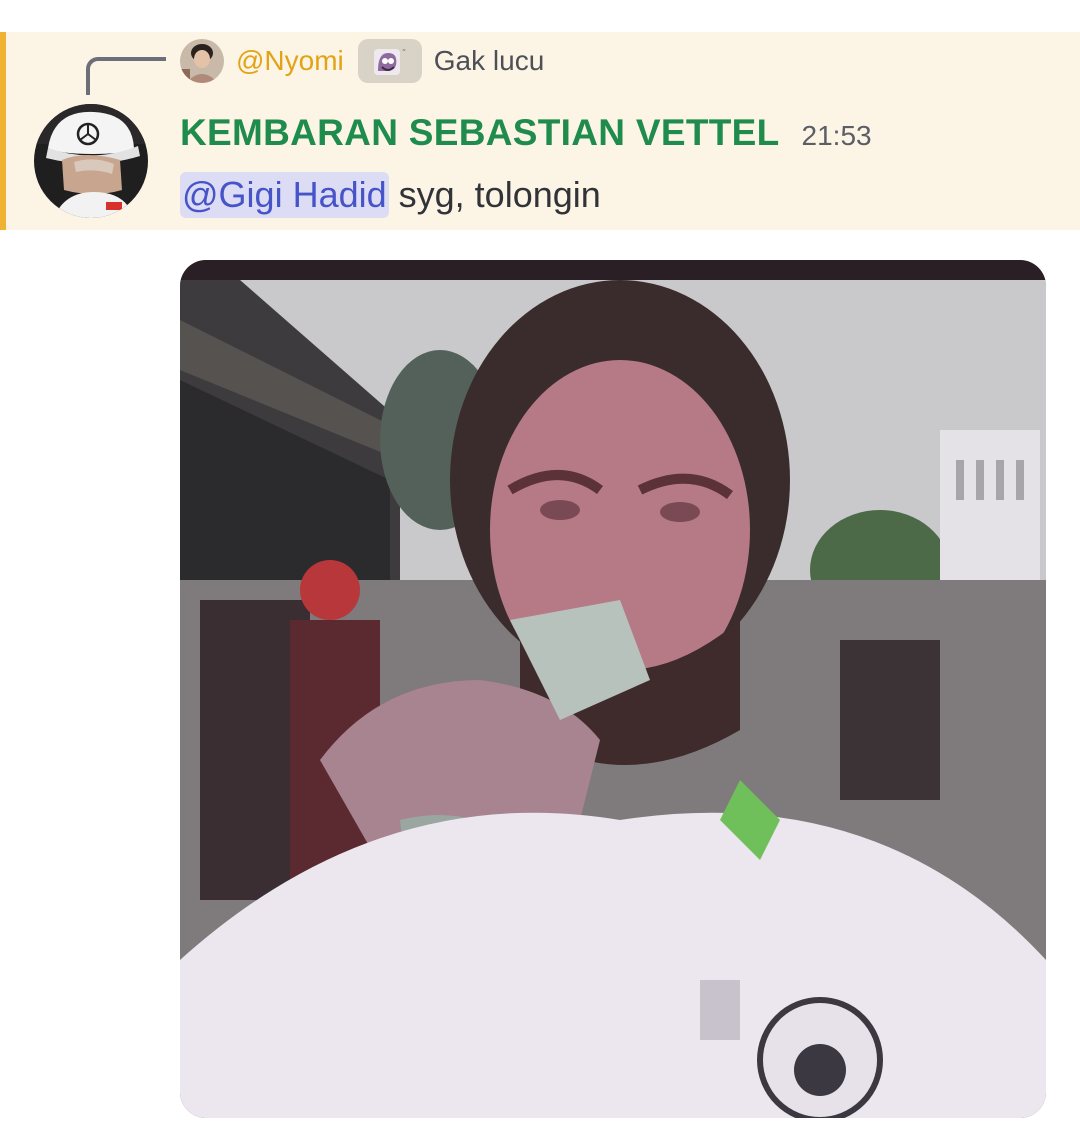 This screenshot has width=1080, height=1136. I want to click on message-header: KEMBARAN SEBASTIAN VETTEL 21:53, so click(526, 136).